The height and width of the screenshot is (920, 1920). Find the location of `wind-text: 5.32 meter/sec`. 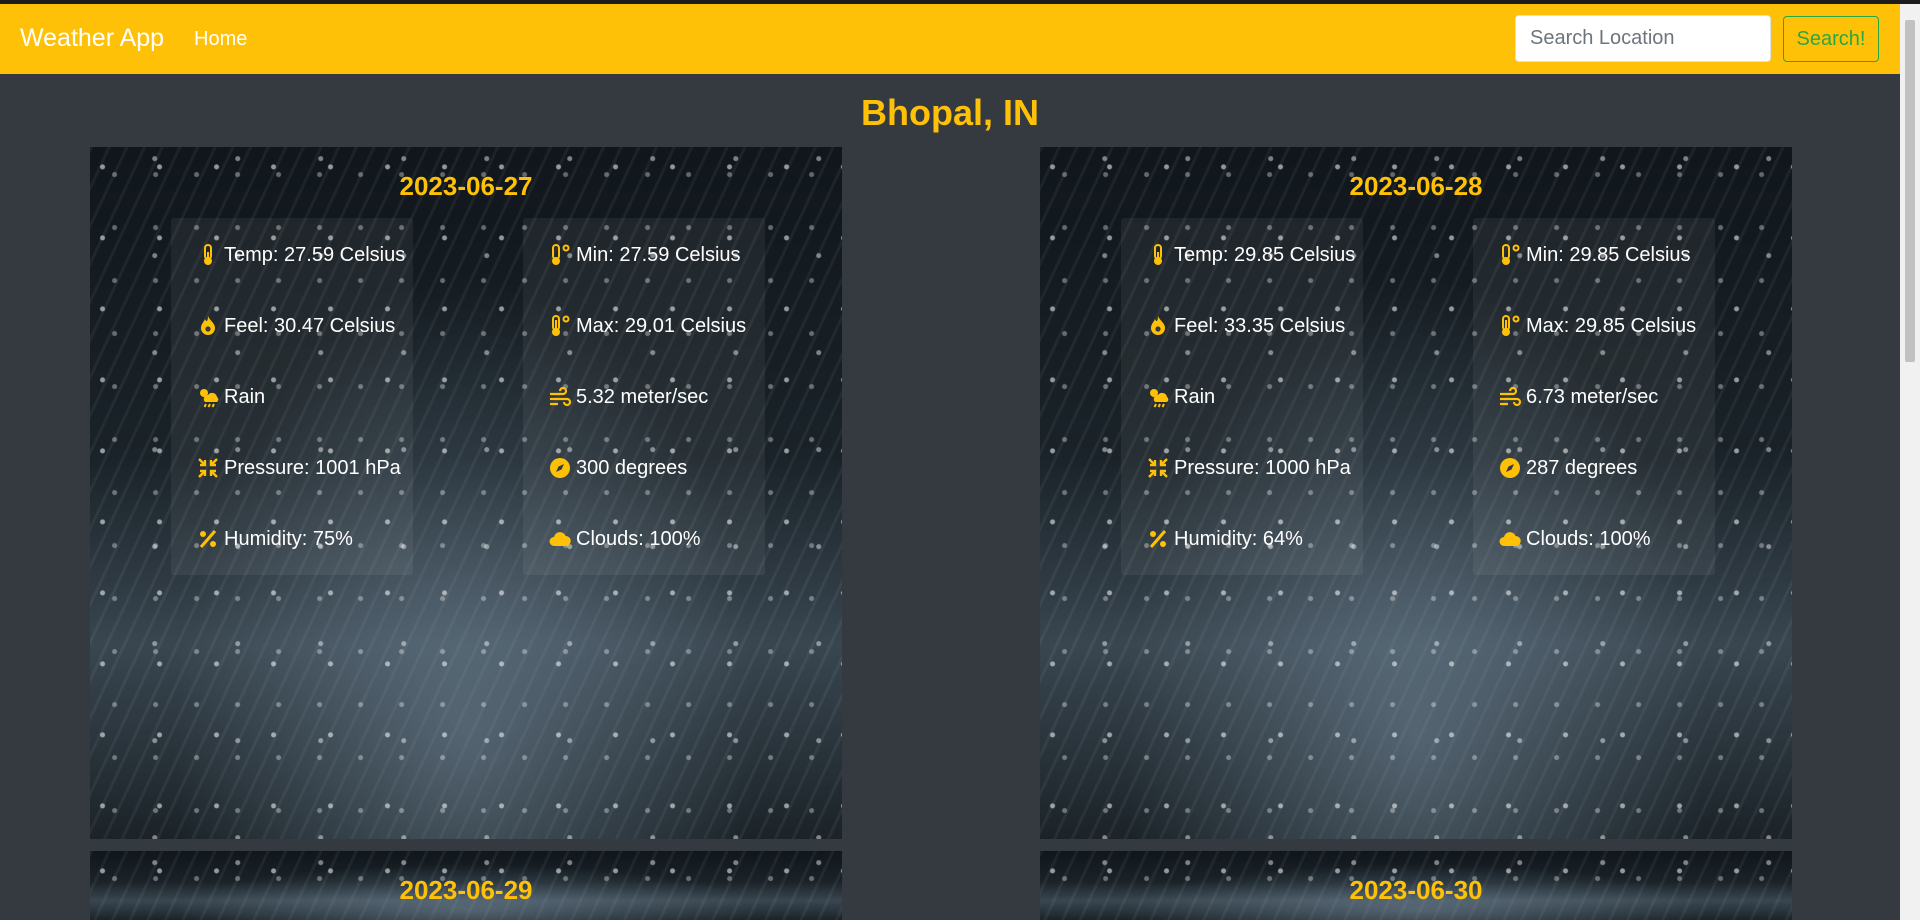

wind-text: 5.32 meter/sec is located at coordinates (642, 396).